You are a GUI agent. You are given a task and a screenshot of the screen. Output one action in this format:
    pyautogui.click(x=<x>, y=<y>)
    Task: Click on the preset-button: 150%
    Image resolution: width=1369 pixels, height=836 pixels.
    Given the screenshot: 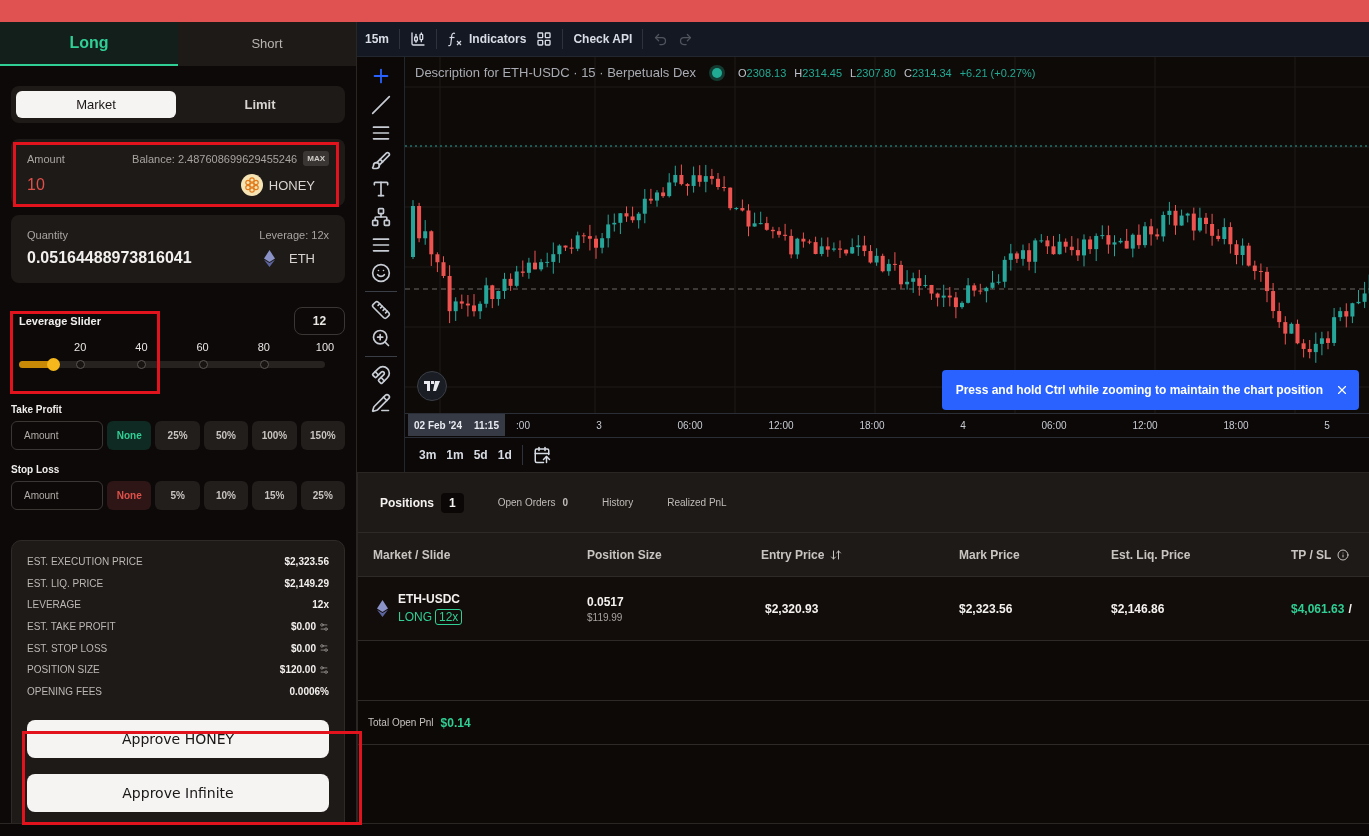 What is the action you would take?
    pyautogui.click(x=323, y=435)
    